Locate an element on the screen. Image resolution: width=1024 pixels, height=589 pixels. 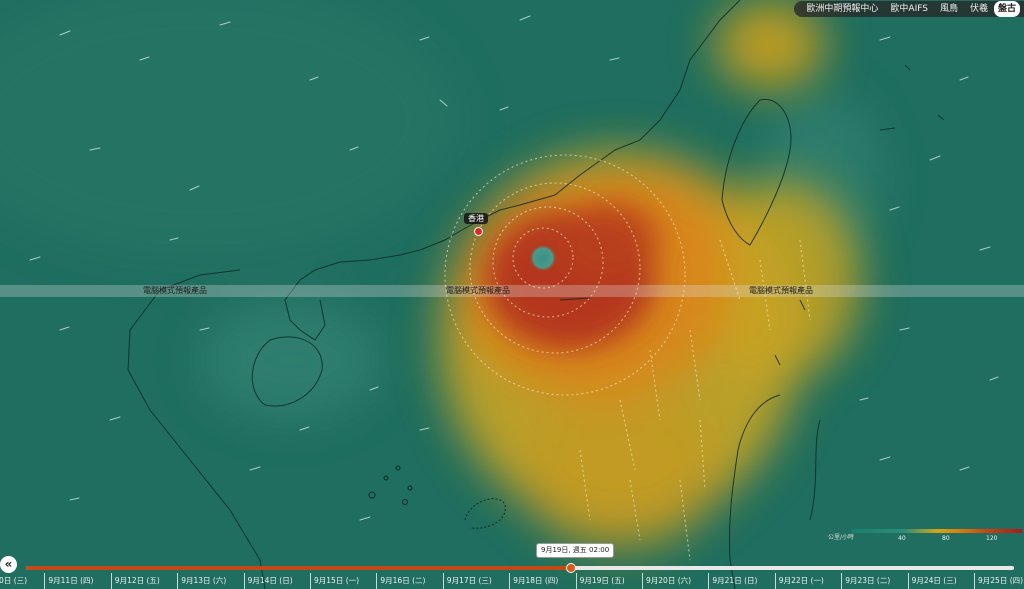
date-tick: 9月24日 (三) is located at coordinates (940, 581).